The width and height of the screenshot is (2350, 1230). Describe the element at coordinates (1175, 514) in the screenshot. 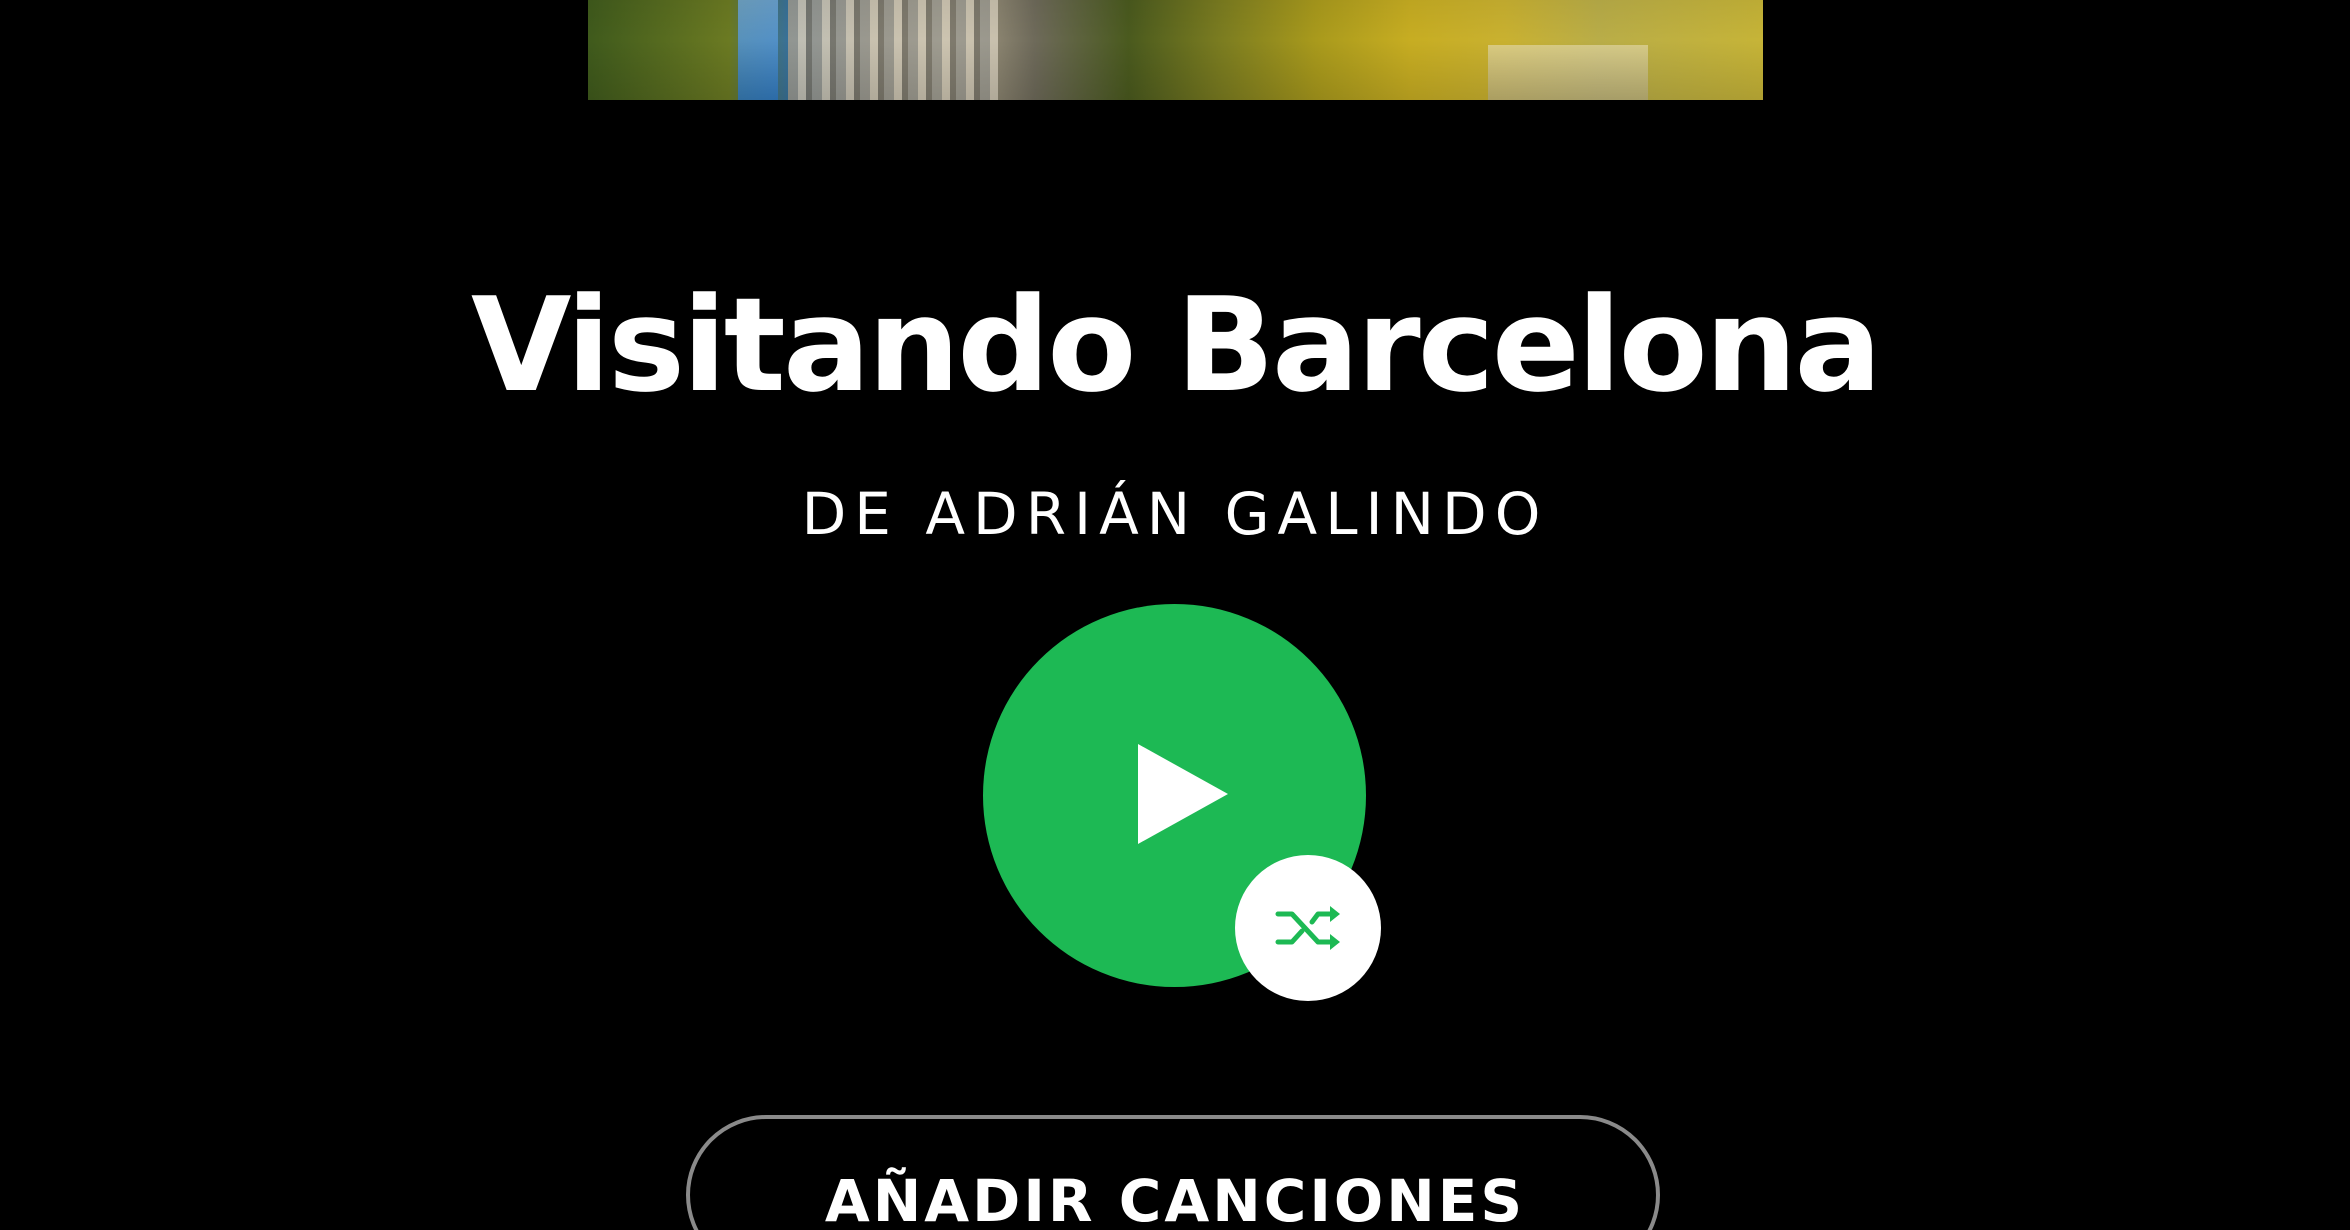

I see `playlist-owner: DE ADRIÁN GALINDO` at that location.